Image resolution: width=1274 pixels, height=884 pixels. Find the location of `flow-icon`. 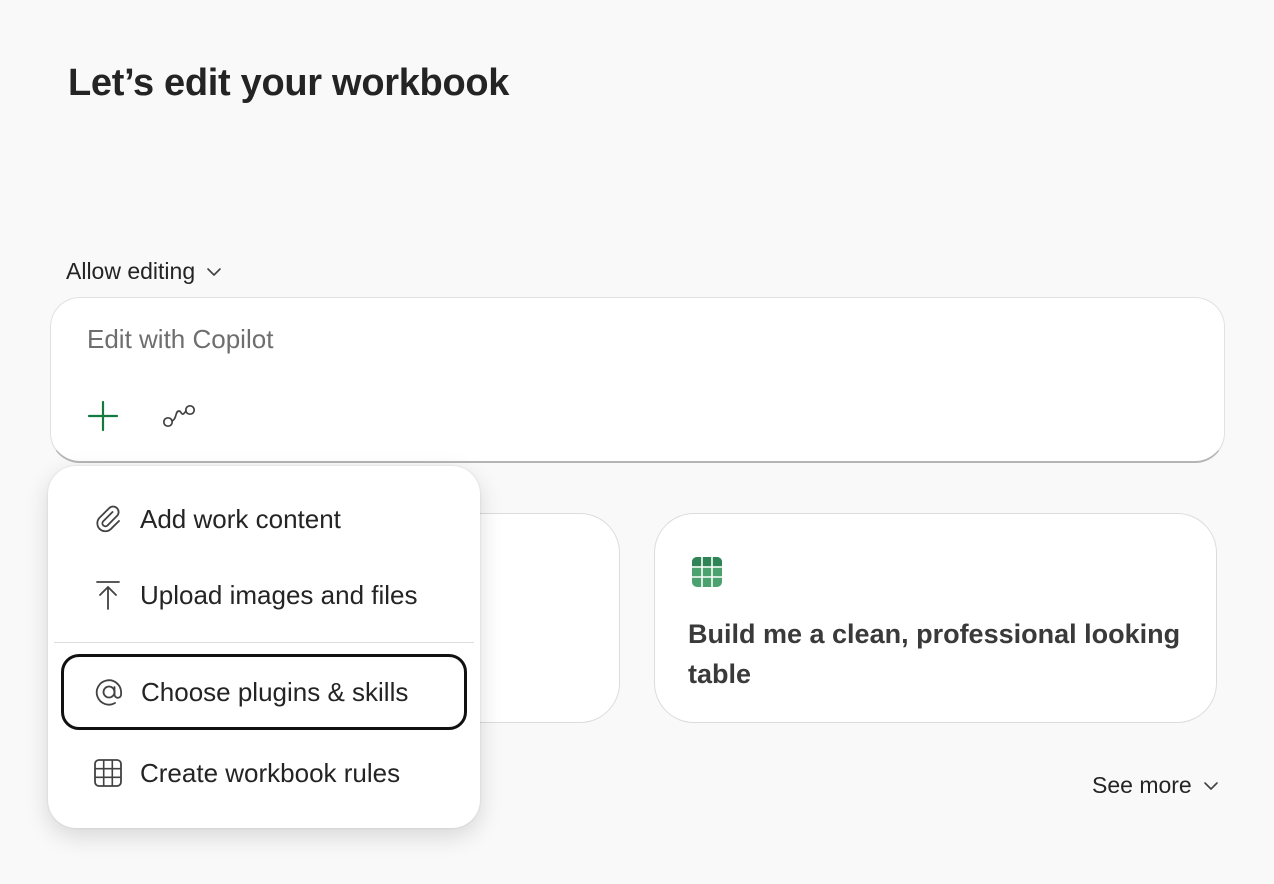

flow-icon is located at coordinates (179, 416).